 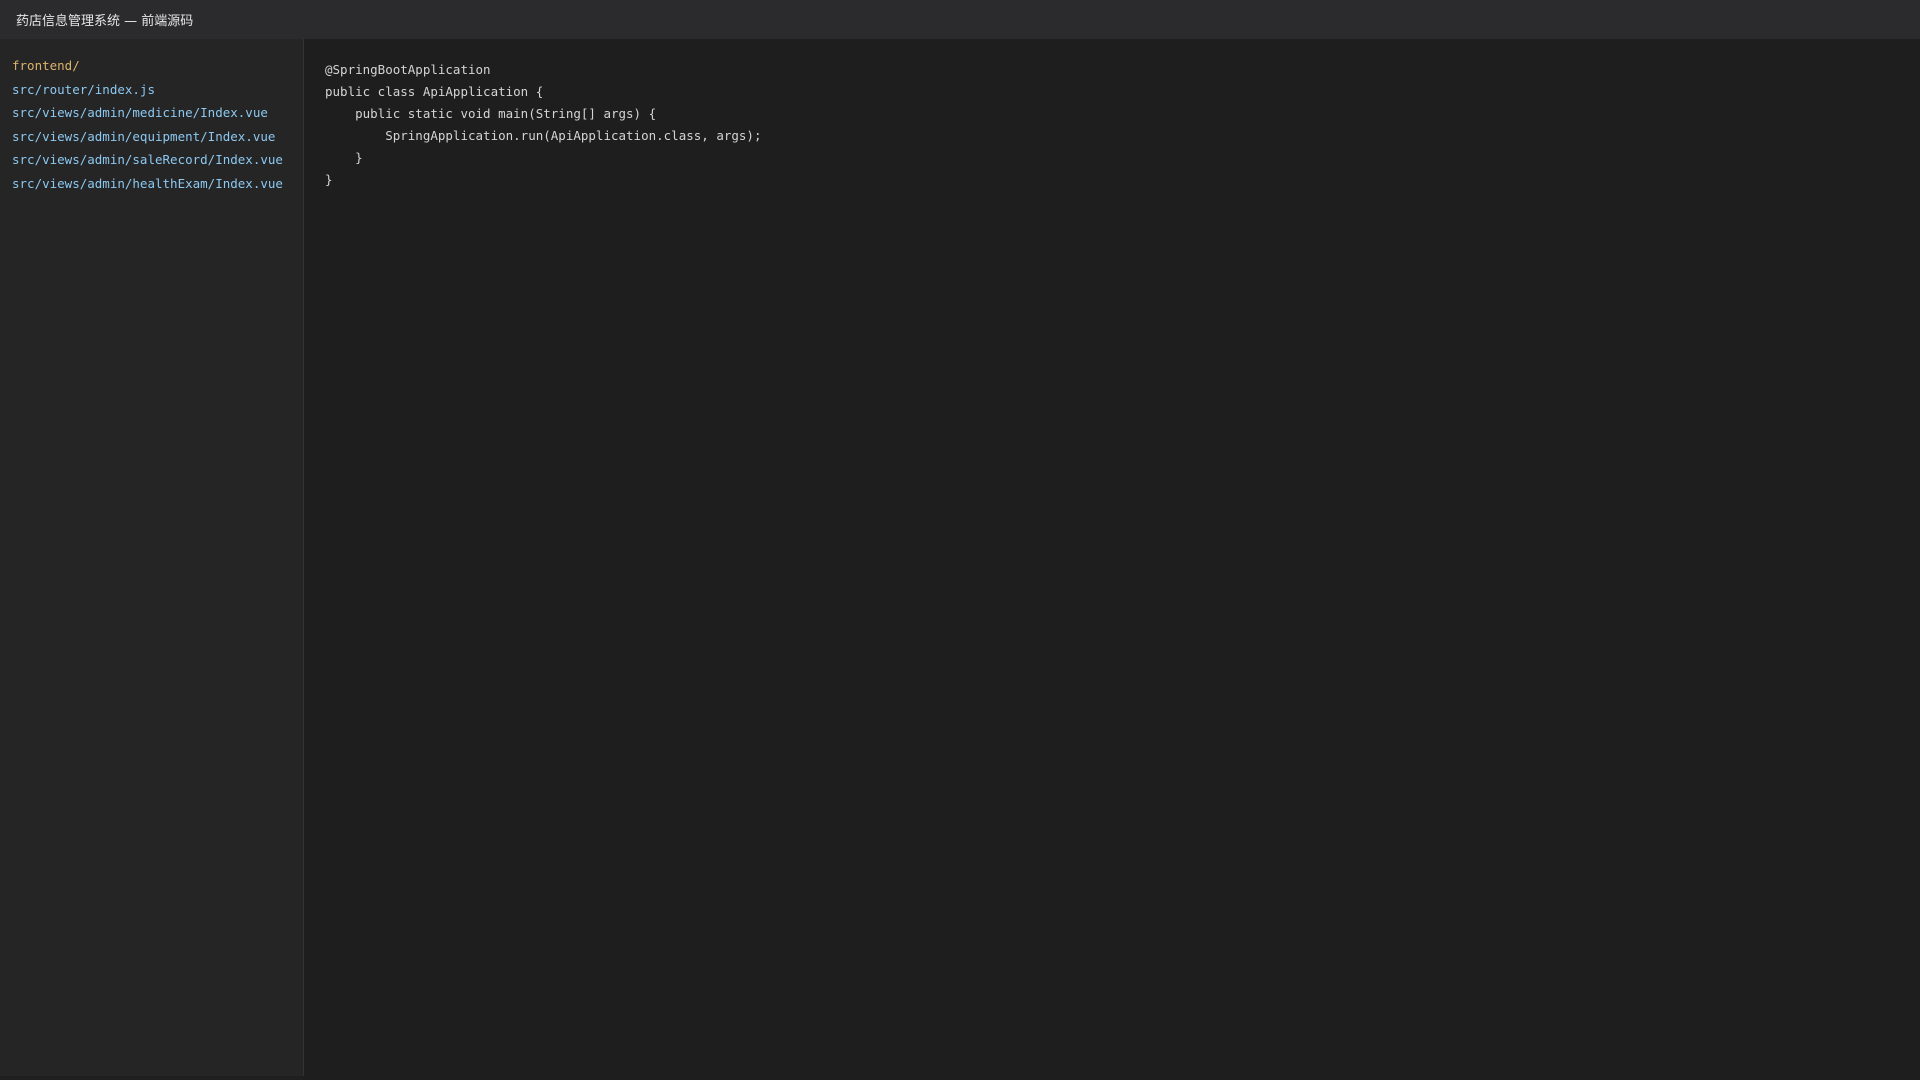 I want to click on tree-item-medicine-index: src/views/admin/medicine/Index.vue, so click(x=151, y=113).